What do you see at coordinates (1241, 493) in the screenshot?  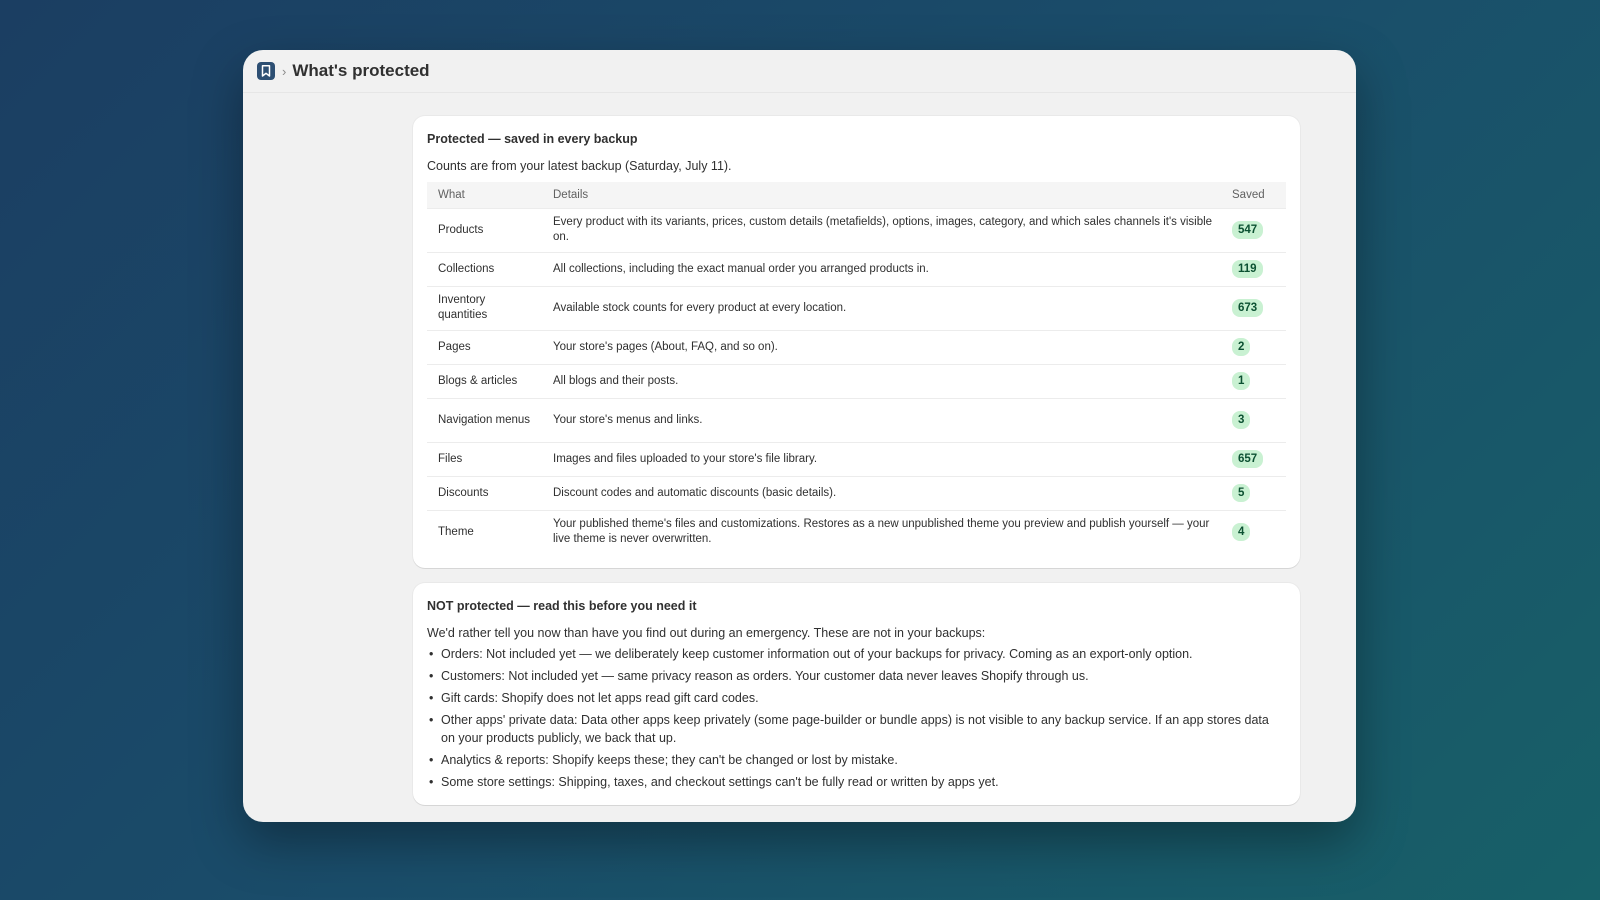 I see `count-badge: 5` at bounding box center [1241, 493].